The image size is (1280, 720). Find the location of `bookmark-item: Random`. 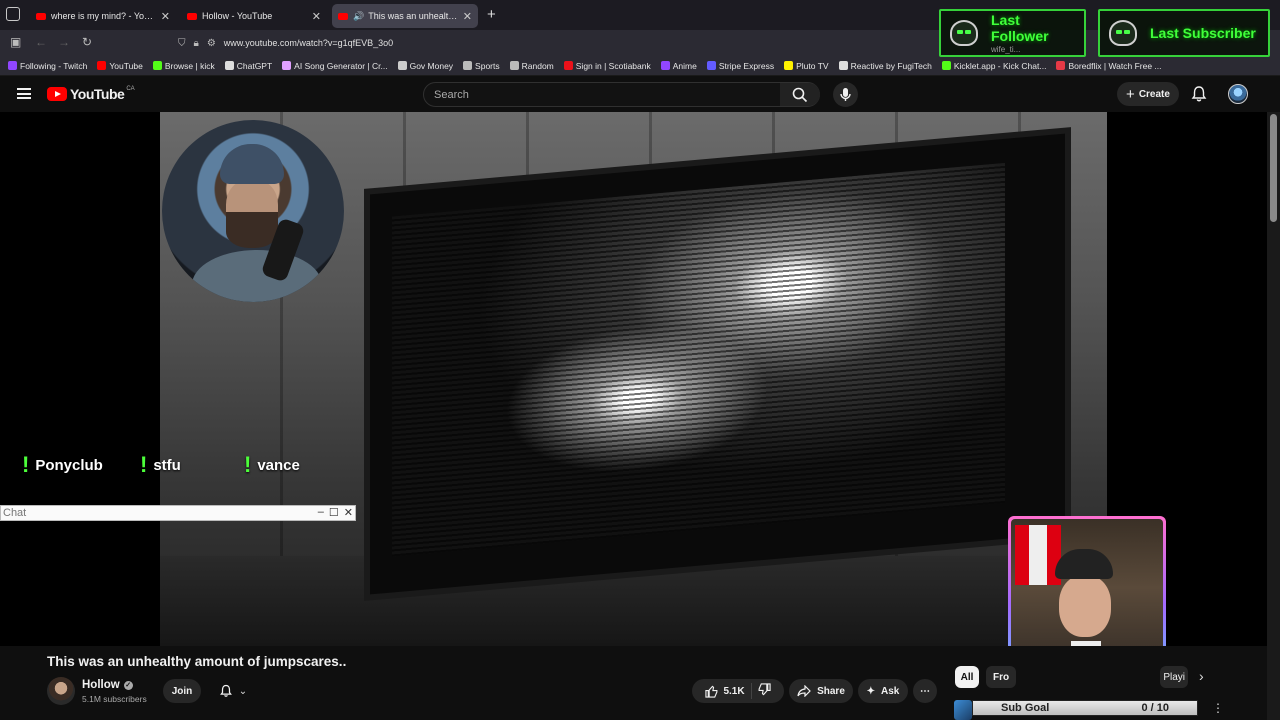

bookmark-item: Random is located at coordinates (531, 66).